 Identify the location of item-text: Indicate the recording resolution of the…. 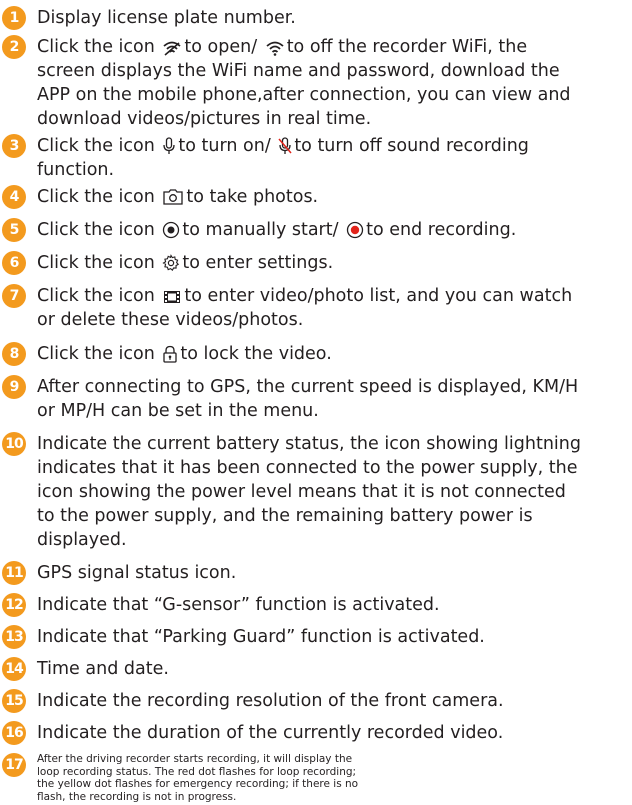
(270, 701).